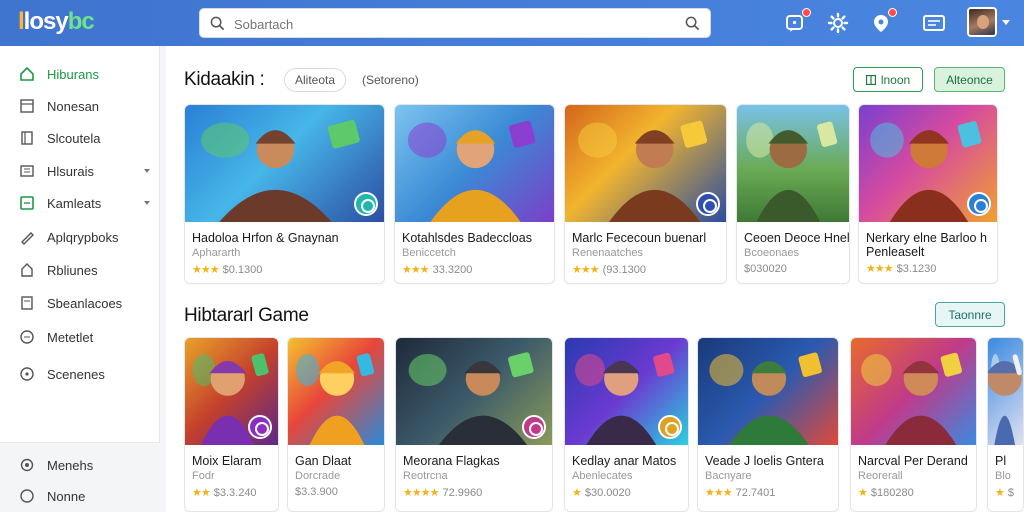 This screenshot has height=512, width=1024. Describe the element at coordinates (27, 203) in the screenshot. I see `category-icon` at that location.